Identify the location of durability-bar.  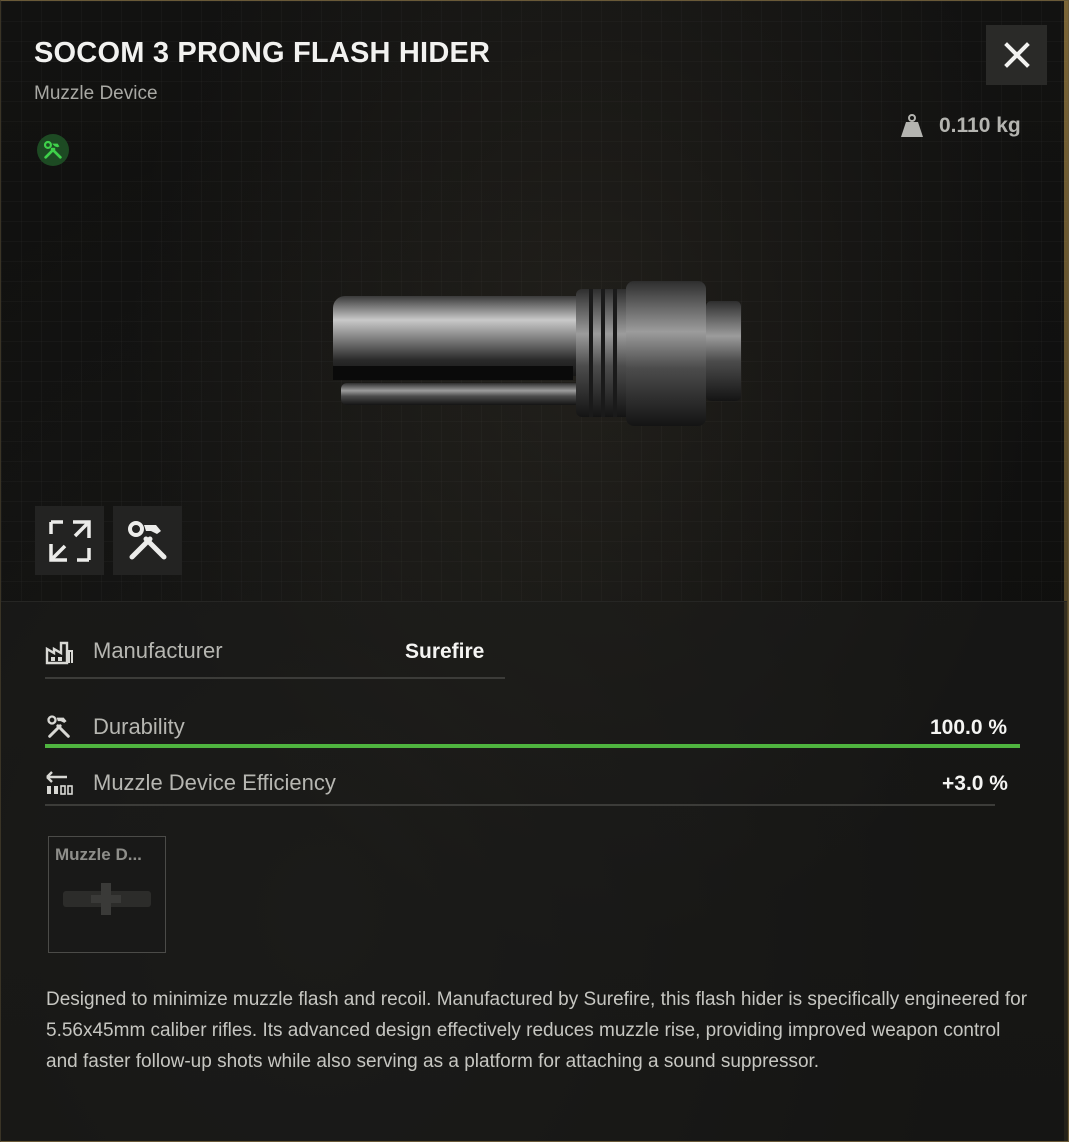
(532, 746).